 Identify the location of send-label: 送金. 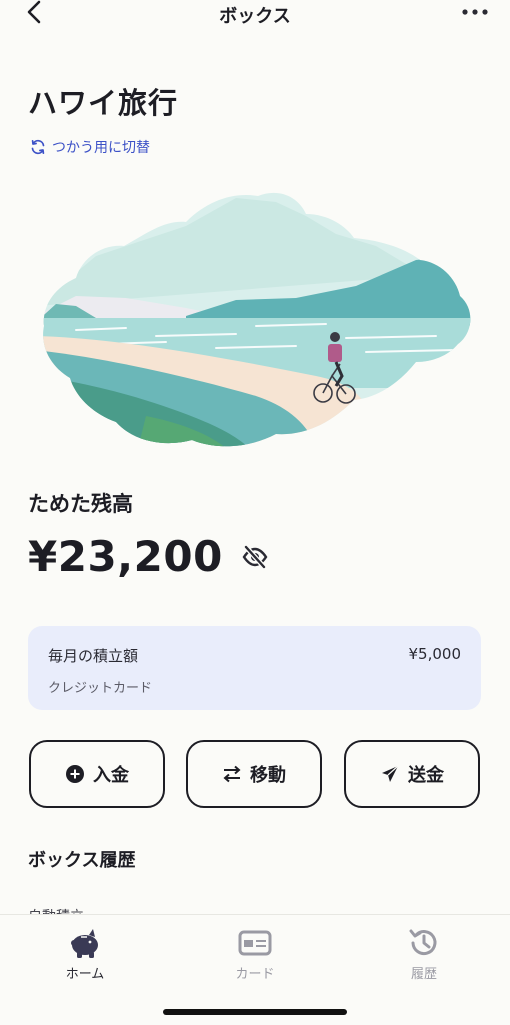
(426, 775).